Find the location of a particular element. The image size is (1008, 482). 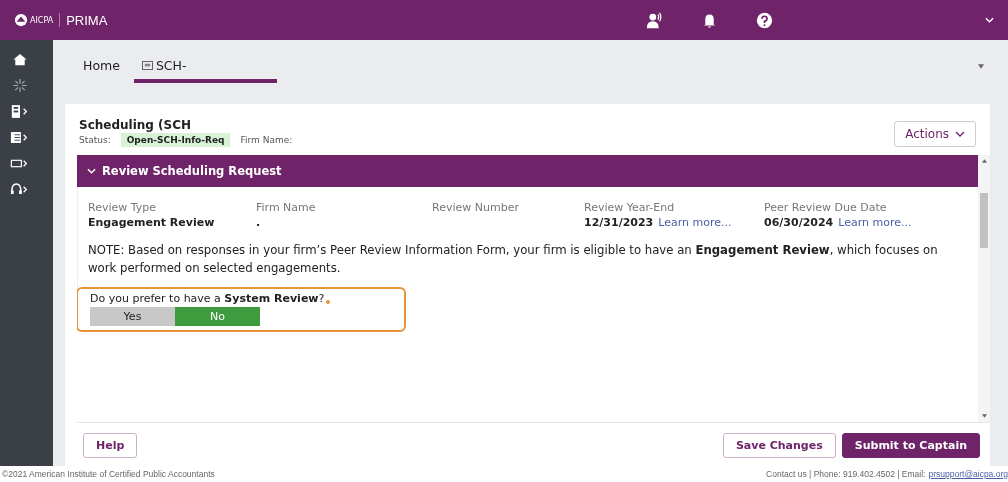

headset-icon is located at coordinates (20, 189).